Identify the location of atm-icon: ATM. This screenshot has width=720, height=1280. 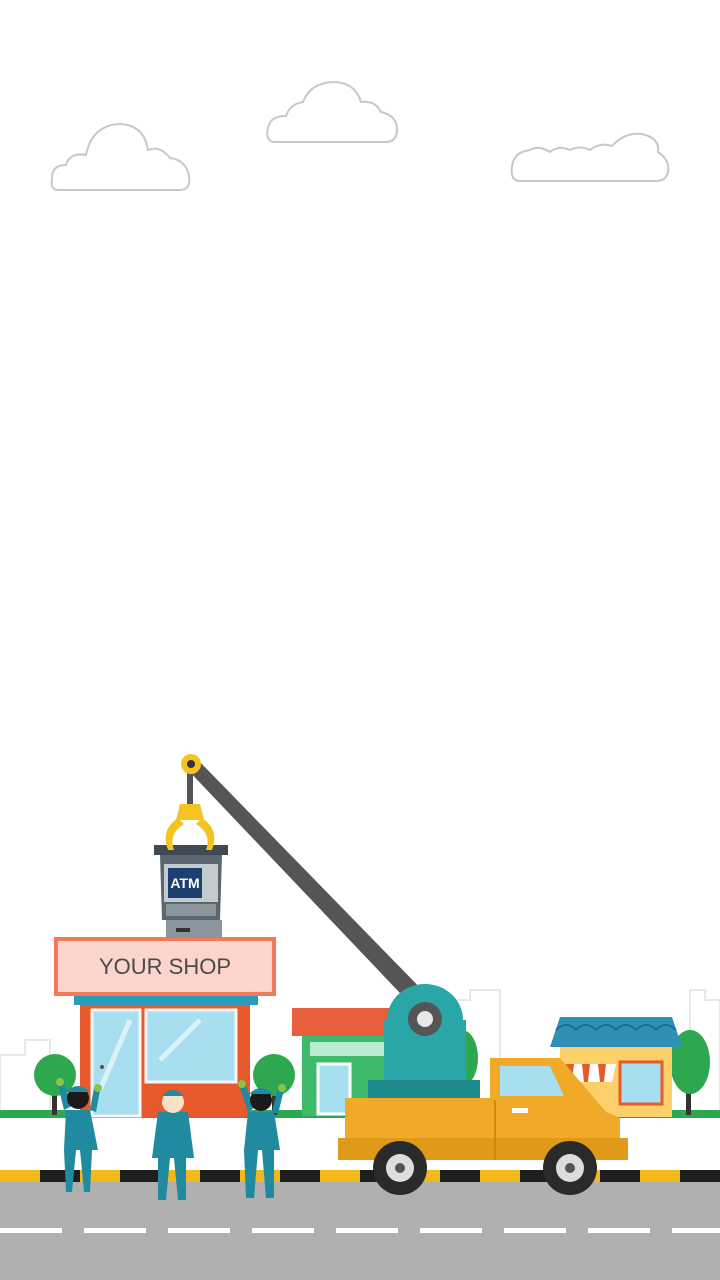
(191, 891).